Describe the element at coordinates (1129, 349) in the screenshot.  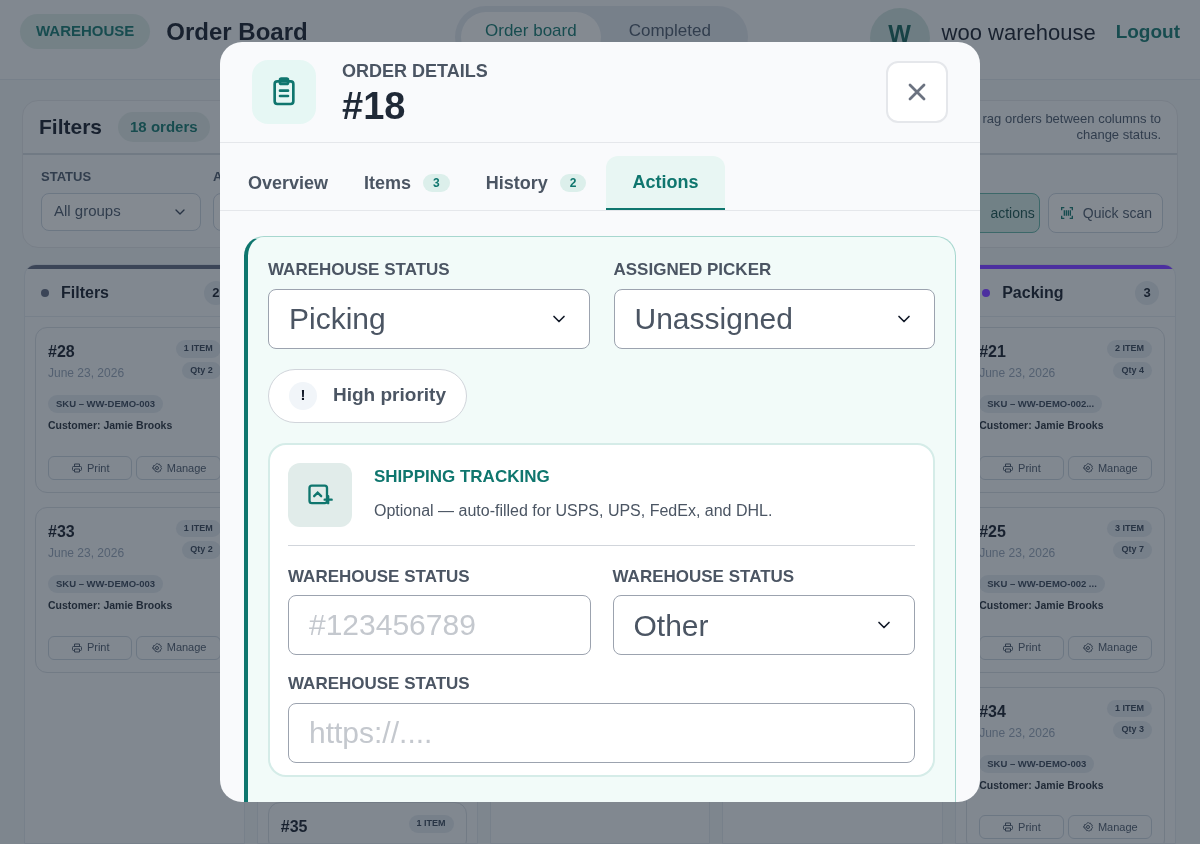
I see `item-count-badge: 2 ITEM` at that location.